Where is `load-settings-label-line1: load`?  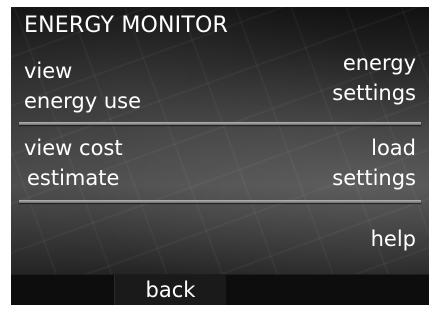
load-settings-label-line1: load is located at coordinates (393, 148).